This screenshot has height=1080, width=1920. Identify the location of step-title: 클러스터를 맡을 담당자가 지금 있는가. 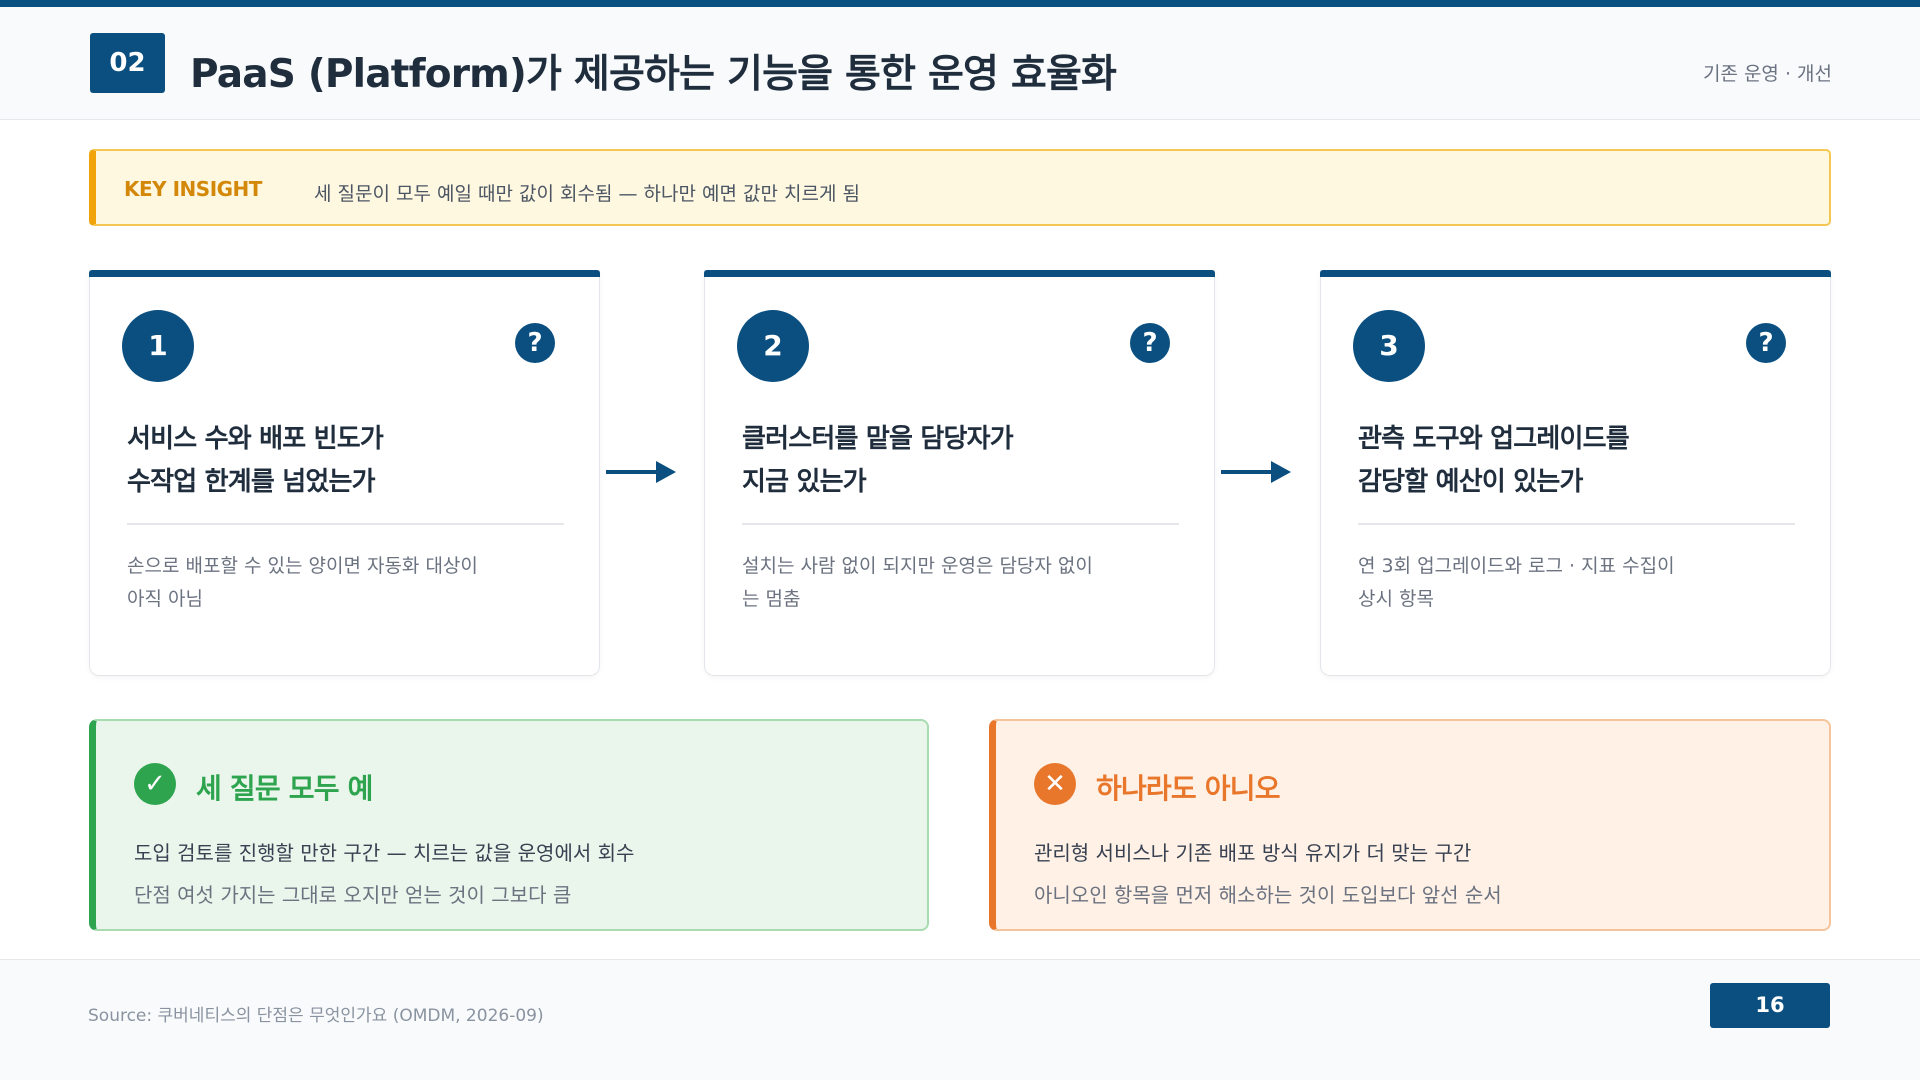
(962, 461).